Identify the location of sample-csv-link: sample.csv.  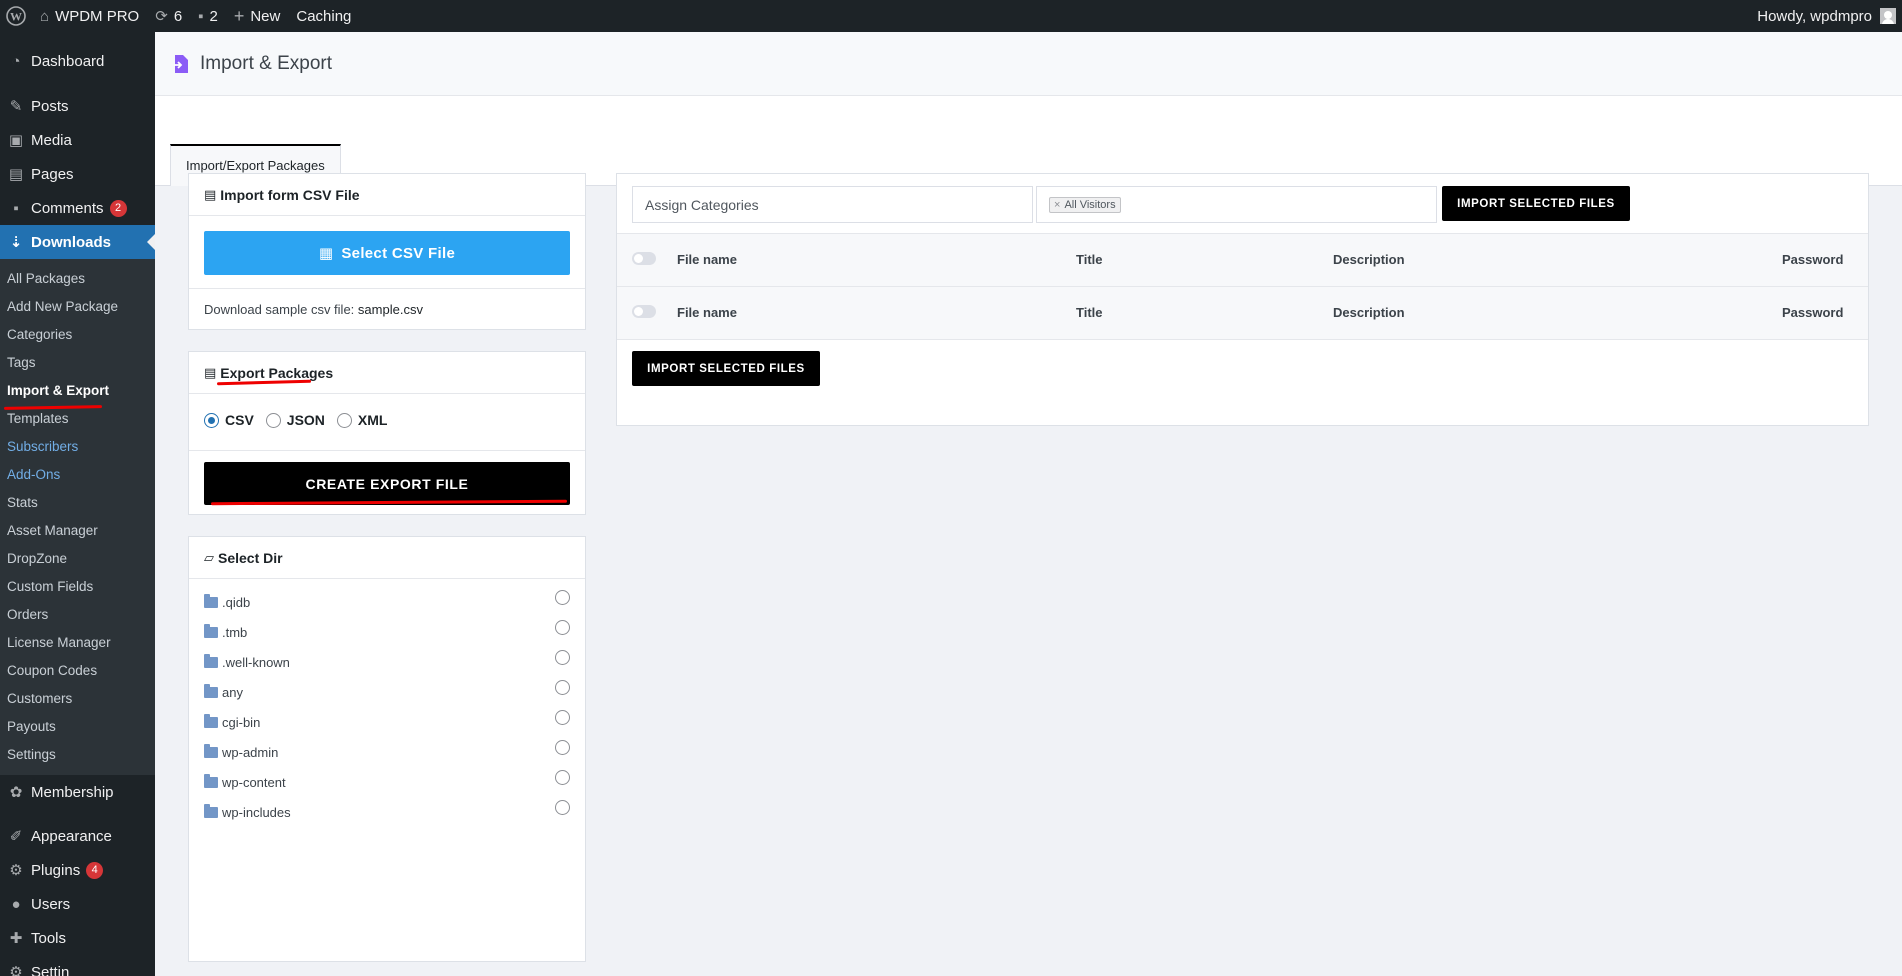
(390, 309).